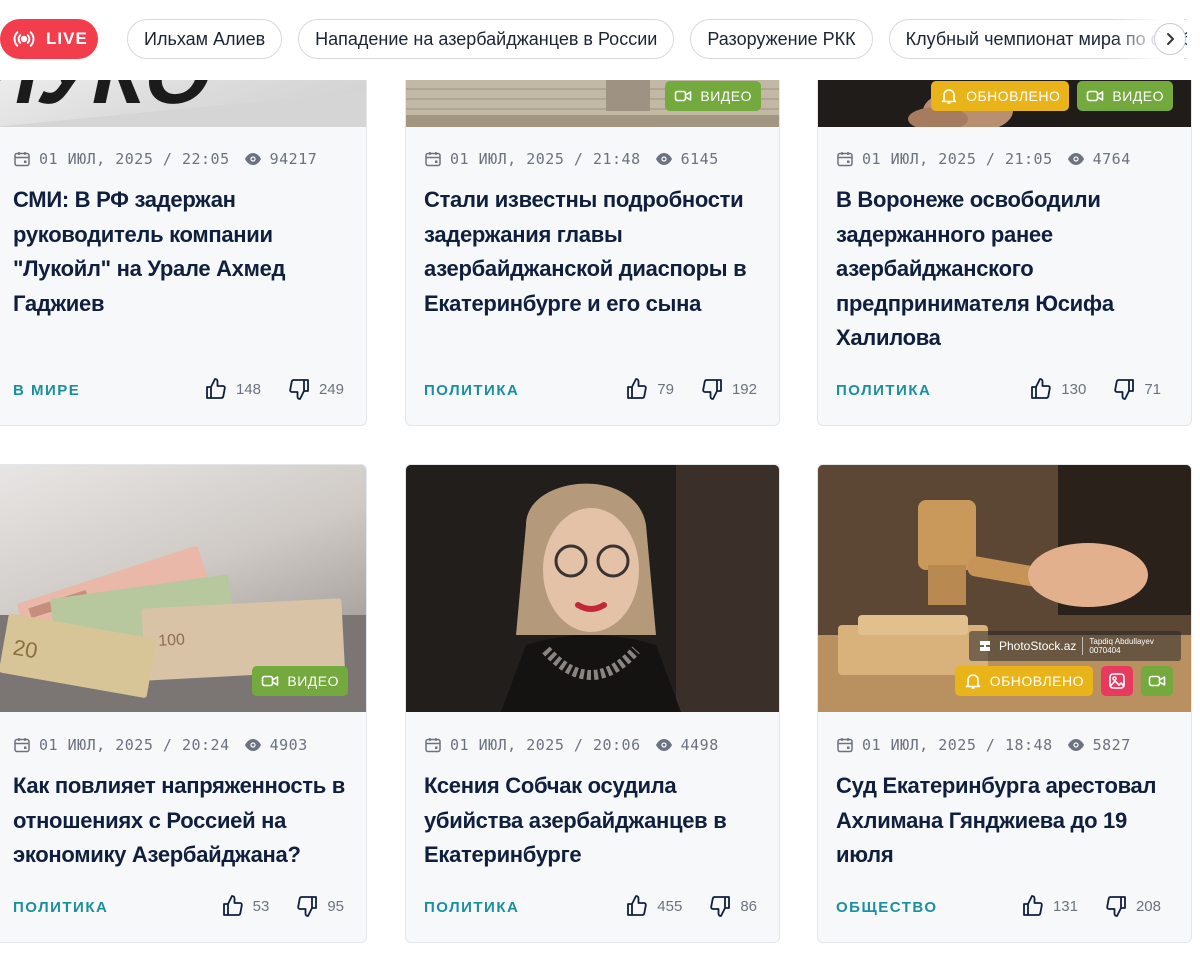 Image resolution: width=1200 pixels, height=955 pixels. I want to click on title-line: Ксения Собчак осудила, so click(550, 785).